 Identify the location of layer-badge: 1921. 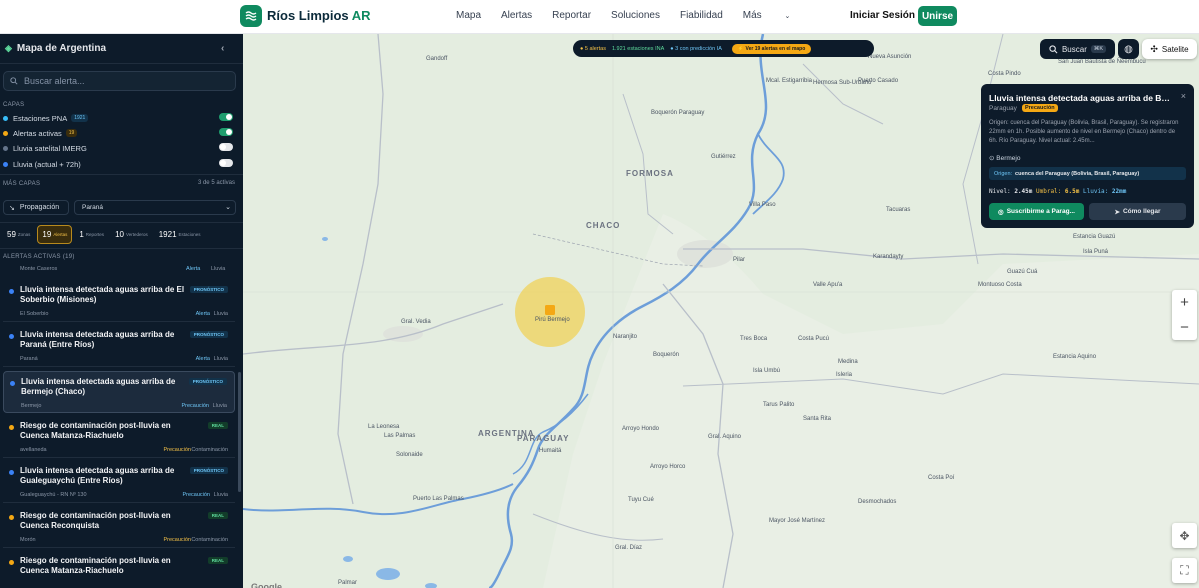
(80, 118).